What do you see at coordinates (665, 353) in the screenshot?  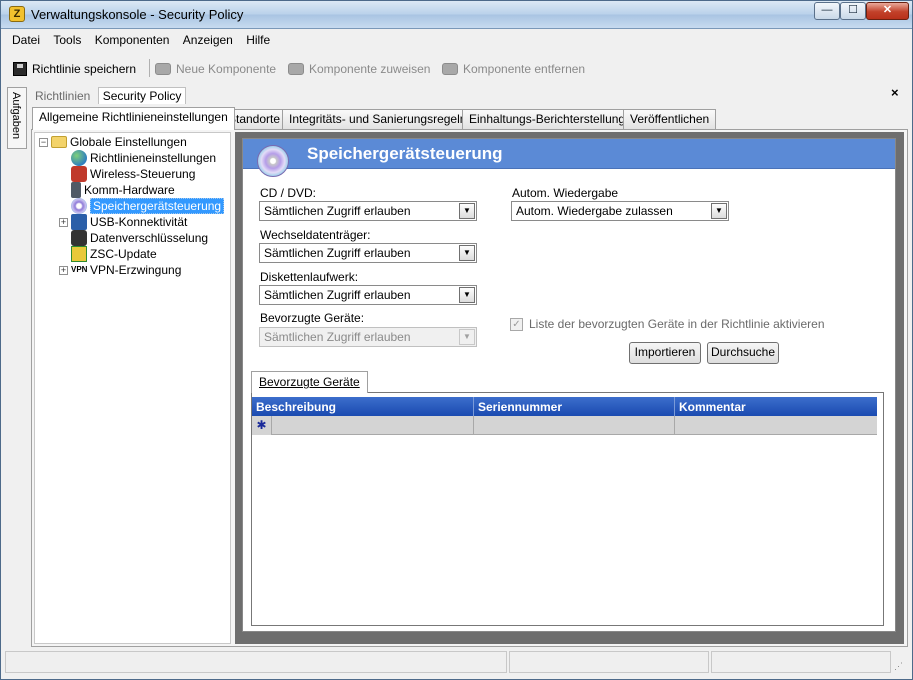 I see `import-button: Importieren` at bounding box center [665, 353].